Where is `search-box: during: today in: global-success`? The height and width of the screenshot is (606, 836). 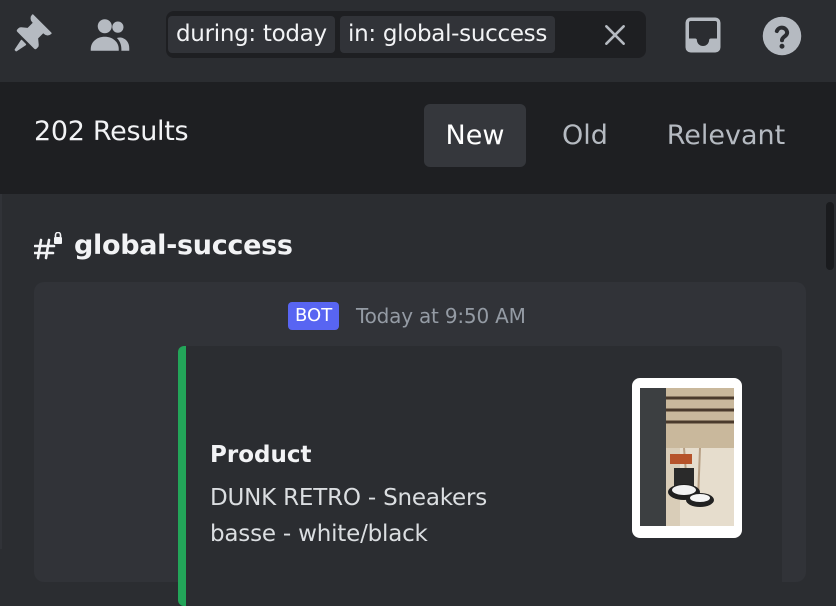 search-box: during: today in: global-success is located at coordinates (406, 34).